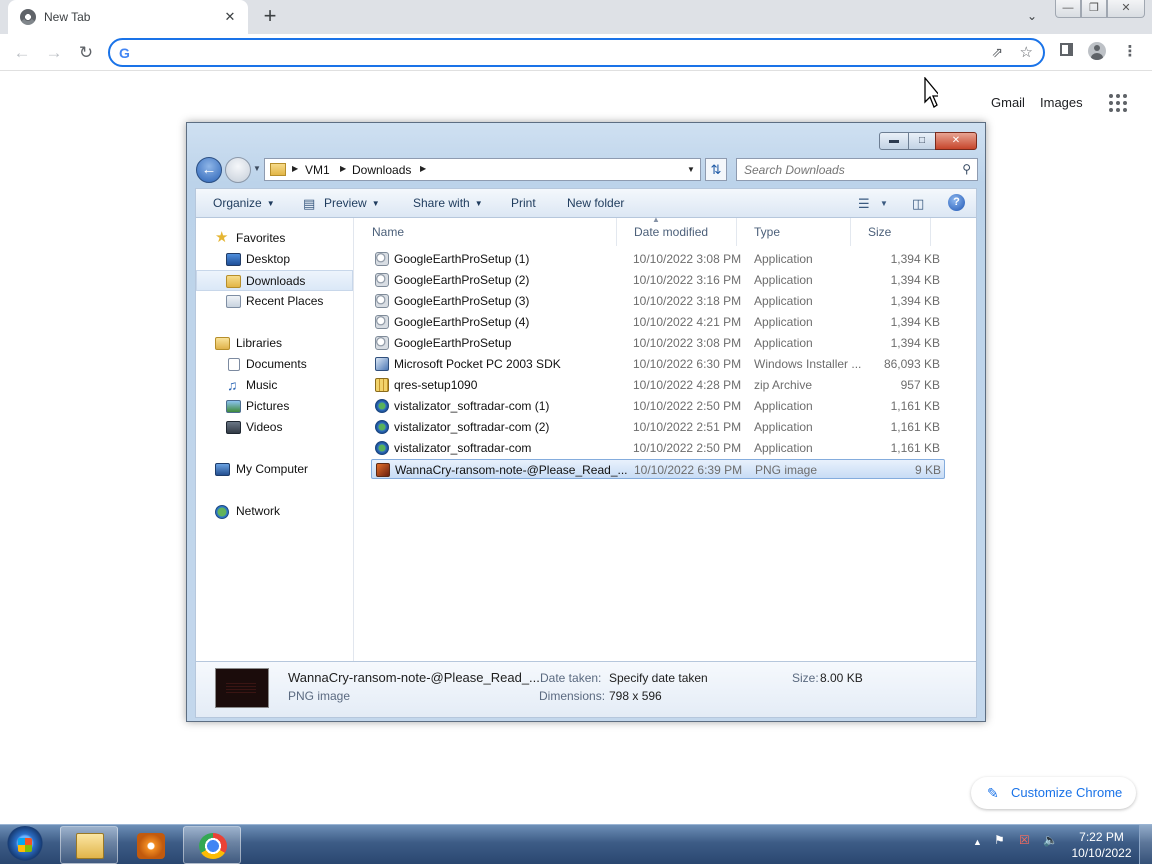 The height and width of the screenshot is (864, 1152). I want to click on refresh-icon: ⇅, so click(716, 169).